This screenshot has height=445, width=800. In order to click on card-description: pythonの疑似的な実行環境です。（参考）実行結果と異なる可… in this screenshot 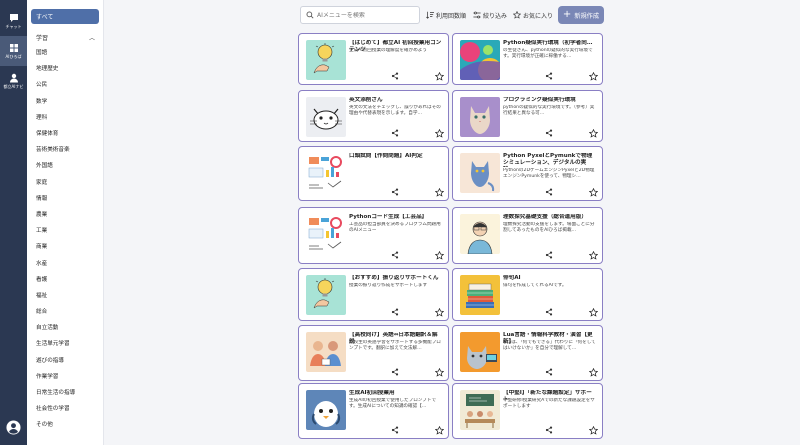, I will do `click(549, 110)`.